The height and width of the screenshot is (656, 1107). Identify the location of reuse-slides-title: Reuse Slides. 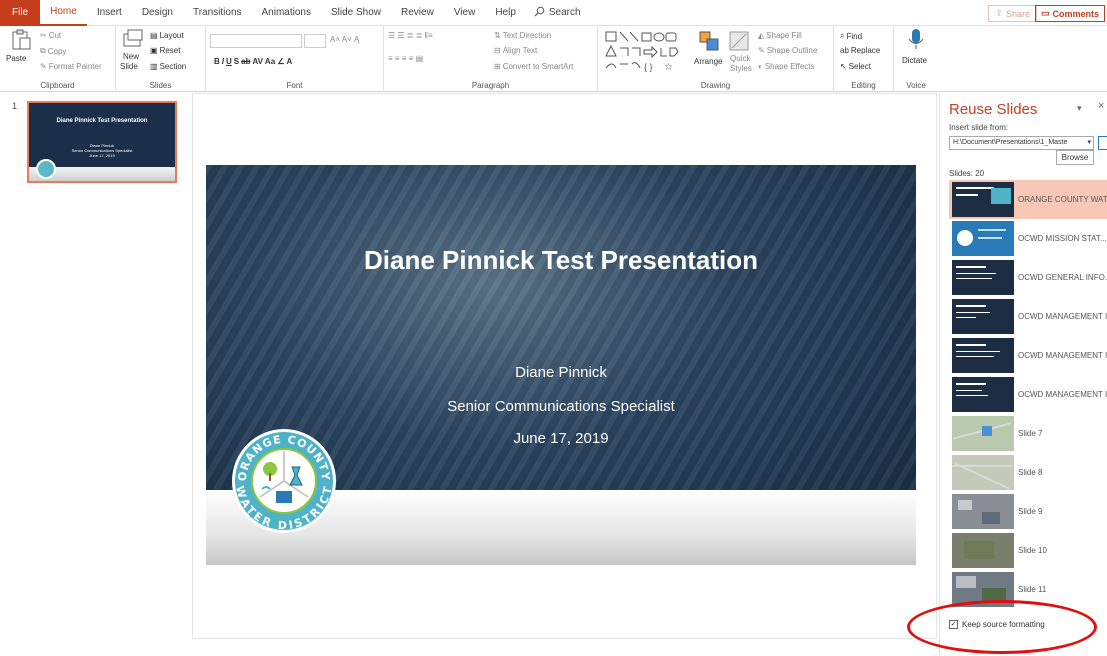
(993, 109).